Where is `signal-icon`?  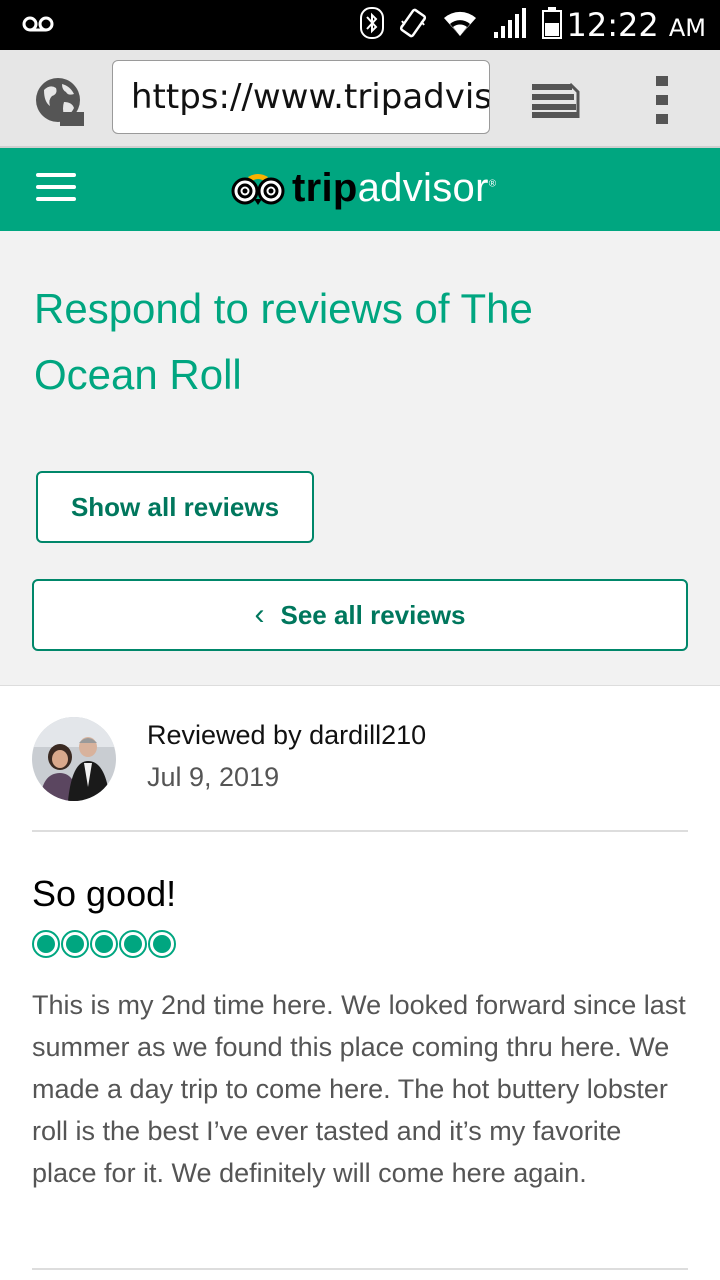
signal-icon is located at coordinates (510, 25).